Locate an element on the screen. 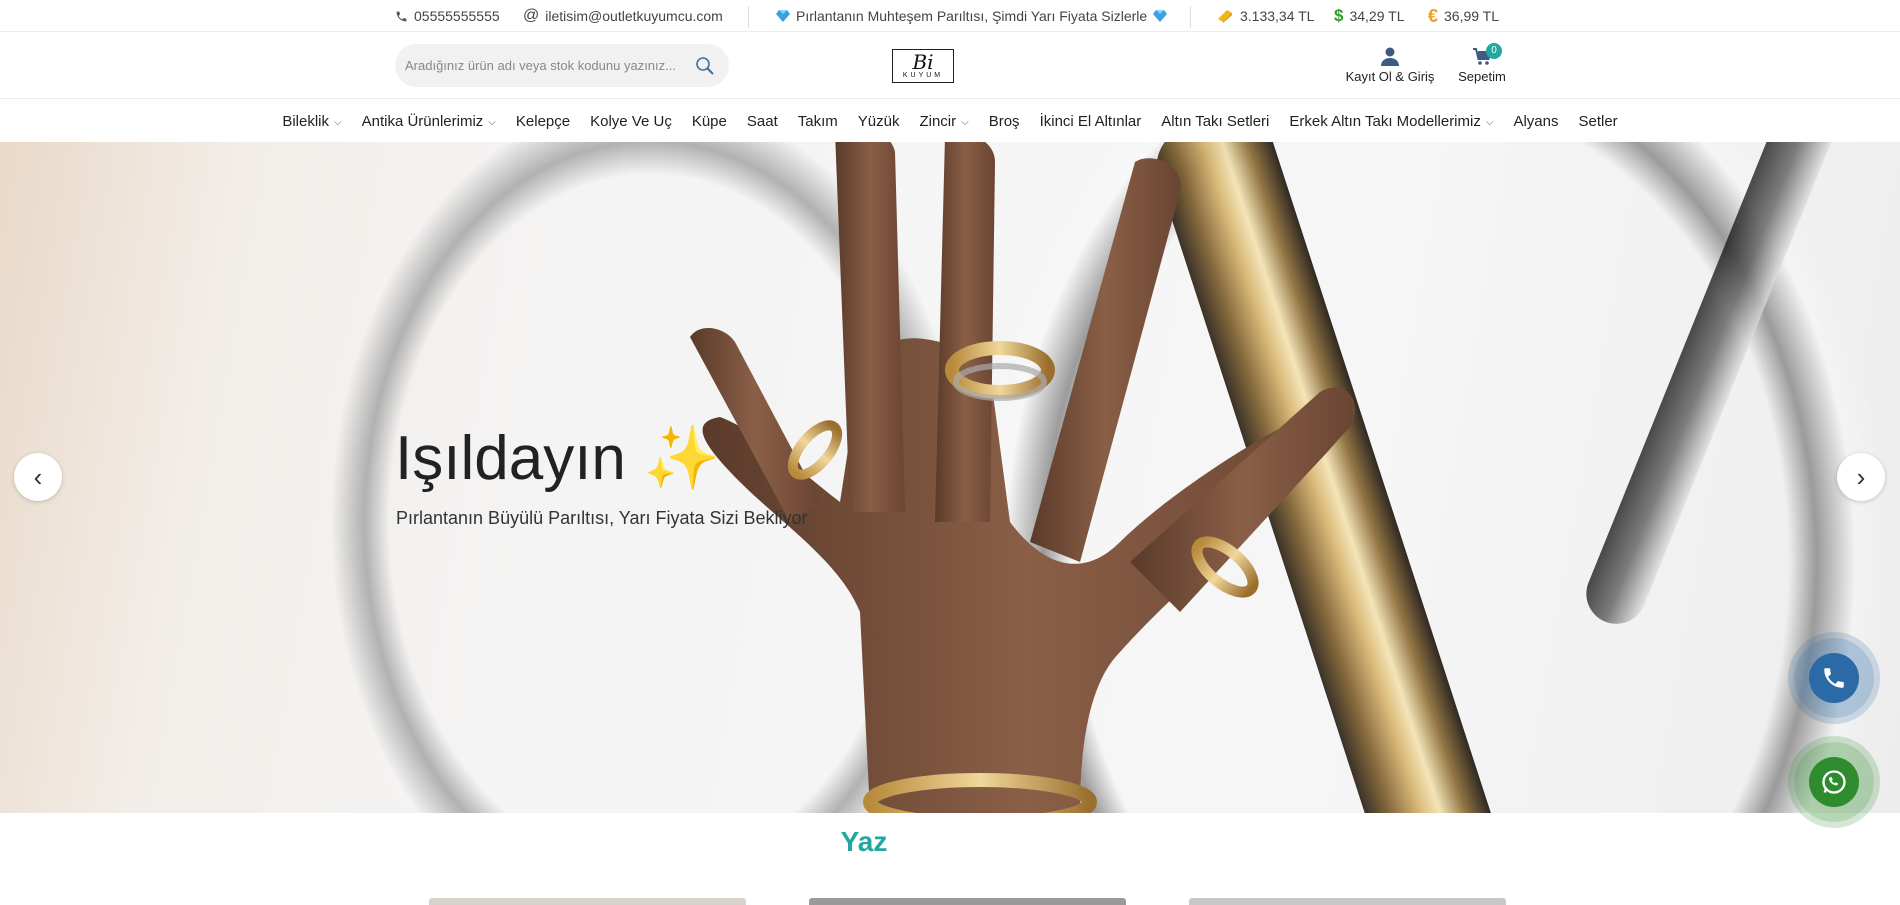 This screenshot has width=1900, height=905. search-box is located at coordinates (562, 65).